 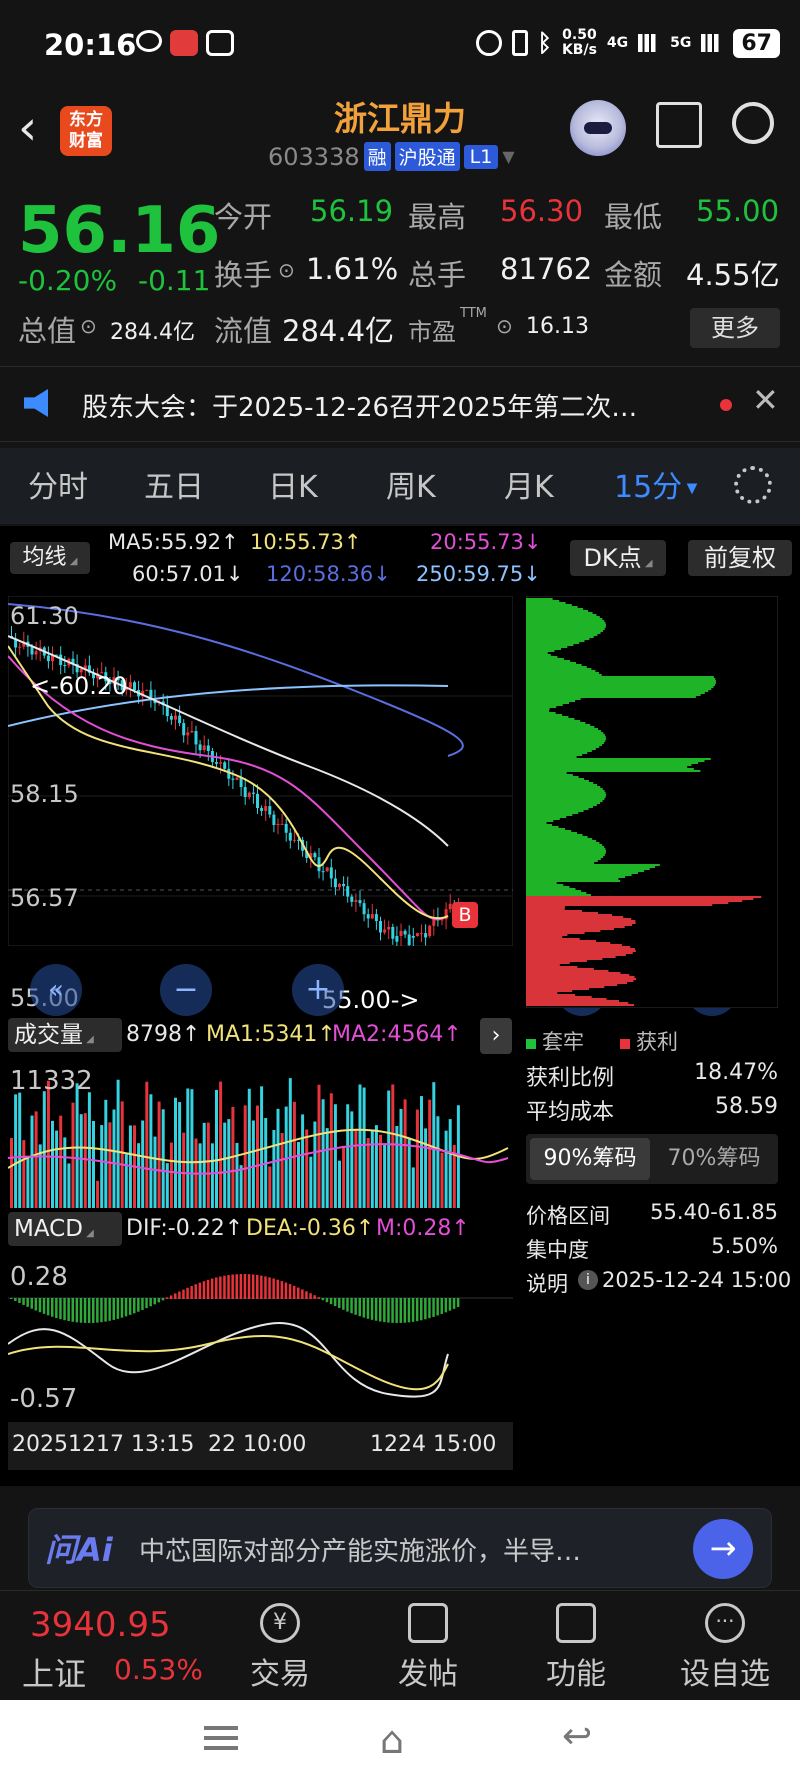 I want to click on back-nav-icon: ↩, so click(x=577, y=1736).